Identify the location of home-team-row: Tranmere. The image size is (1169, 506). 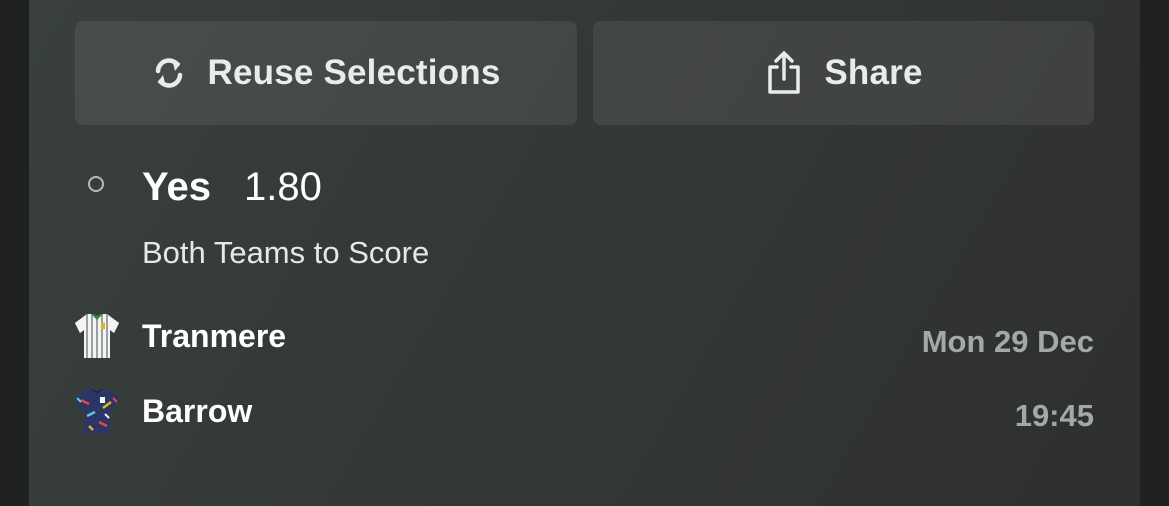
(179, 336).